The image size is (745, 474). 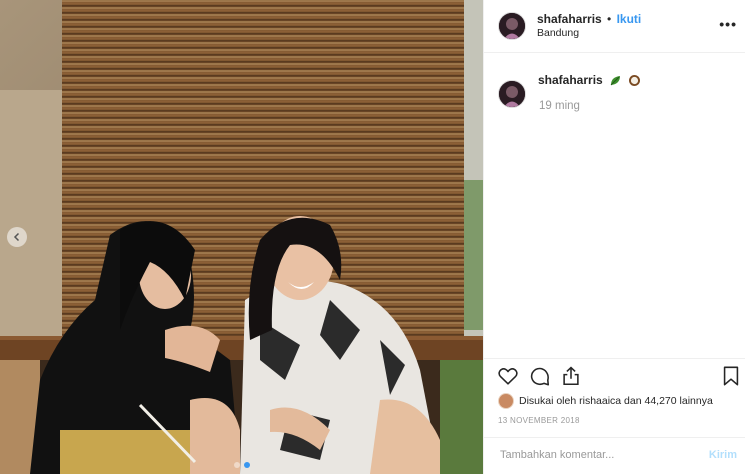 What do you see at coordinates (614, 374) in the screenshot?
I see `action-bar` at bounding box center [614, 374].